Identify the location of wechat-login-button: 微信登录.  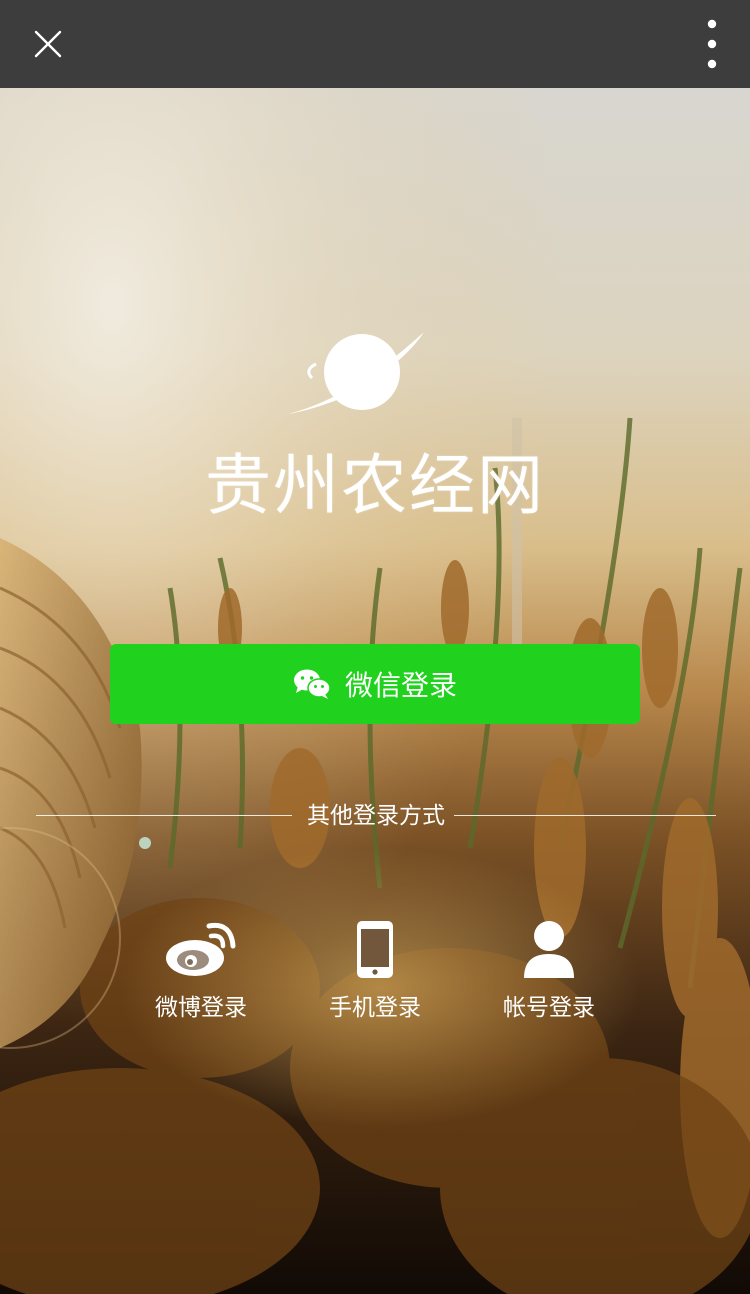
(375, 684).